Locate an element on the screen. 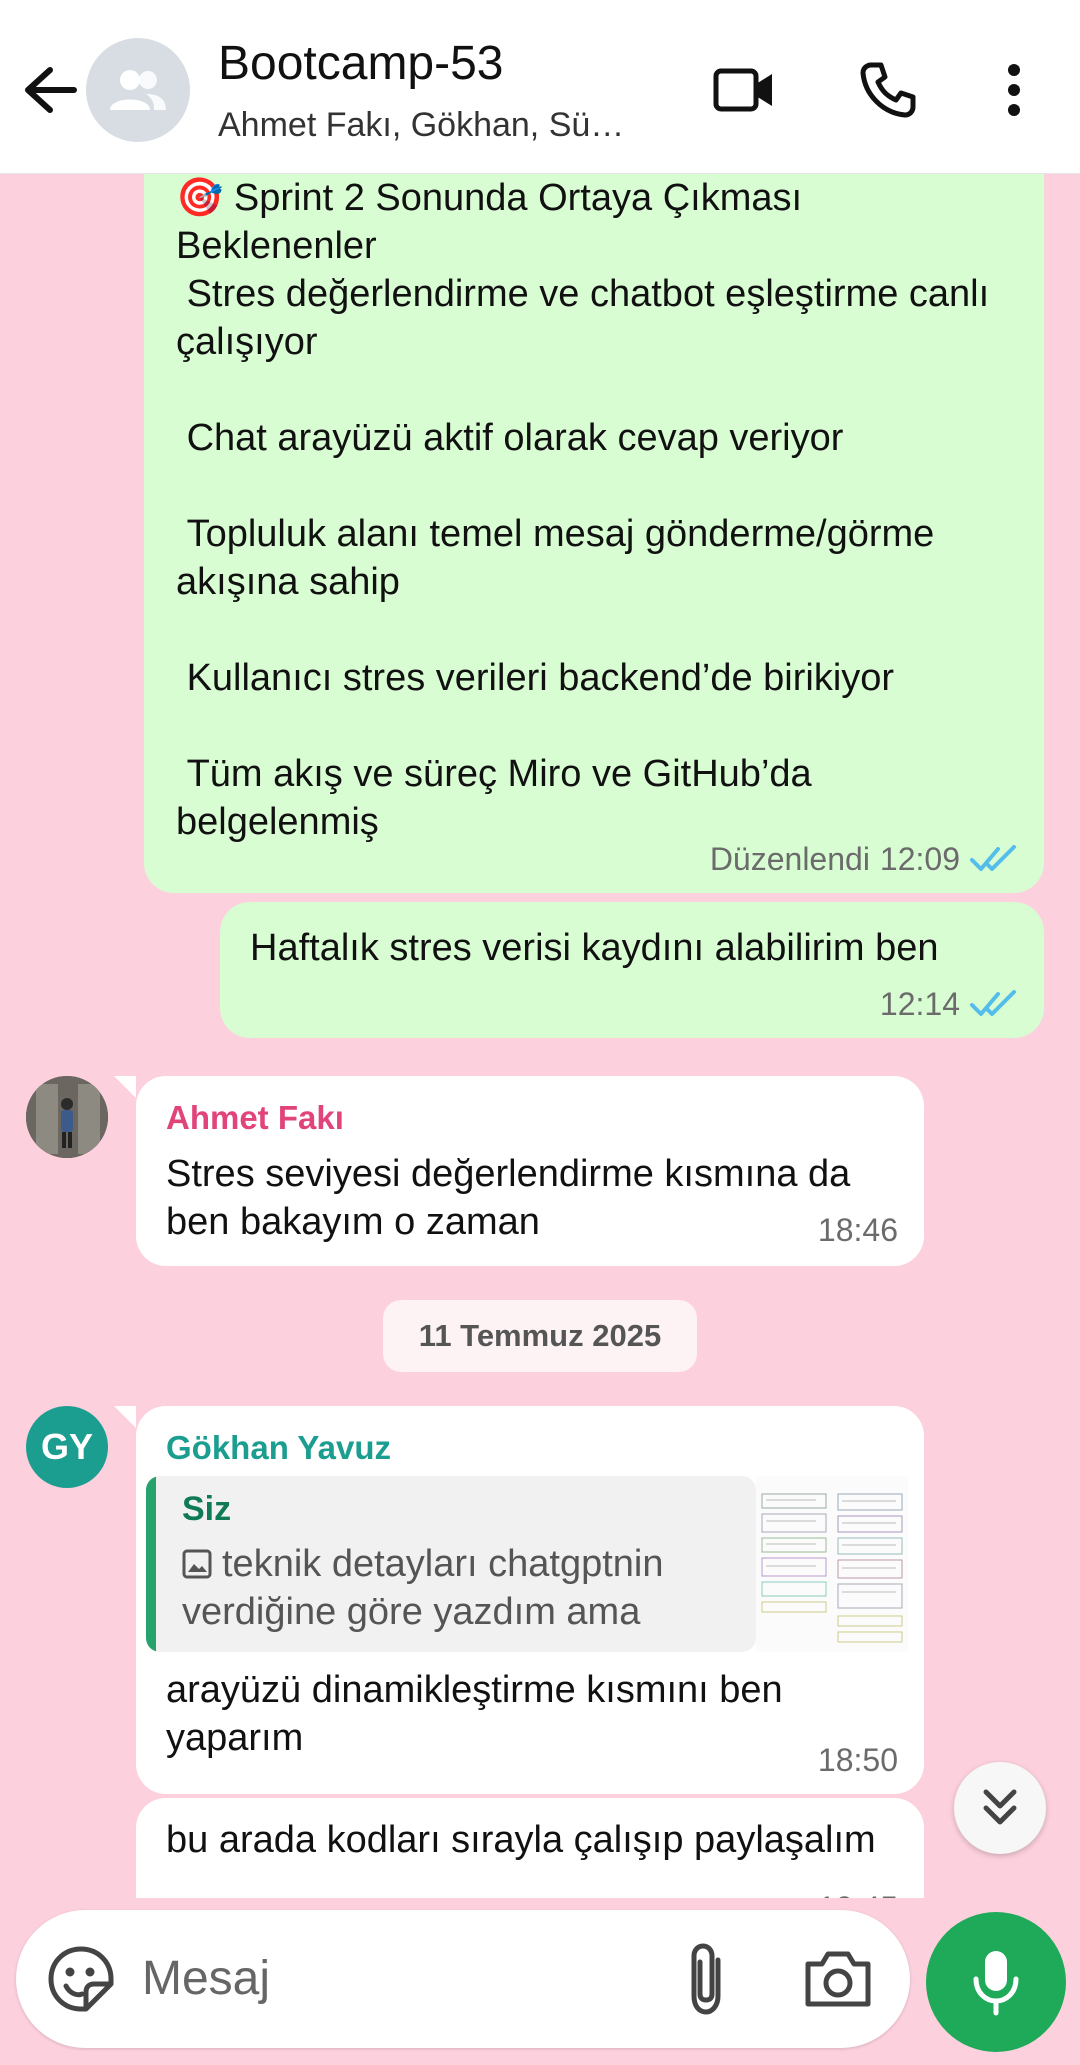 Image resolution: width=1080 pixels, height=2065 pixels. more-vert-icon is located at coordinates (1014, 90).